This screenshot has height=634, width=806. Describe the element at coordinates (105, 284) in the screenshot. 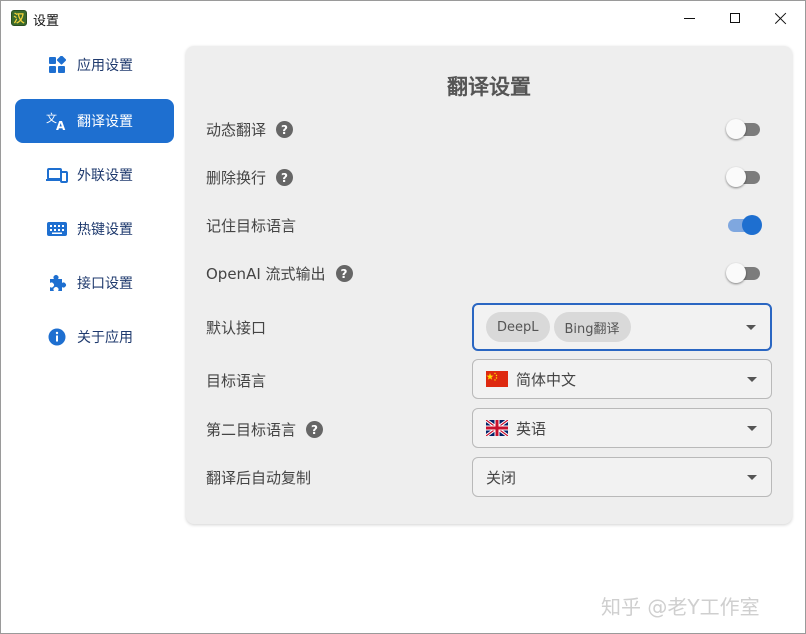

I see `sidebar-item-label: 接口设置` at that location.